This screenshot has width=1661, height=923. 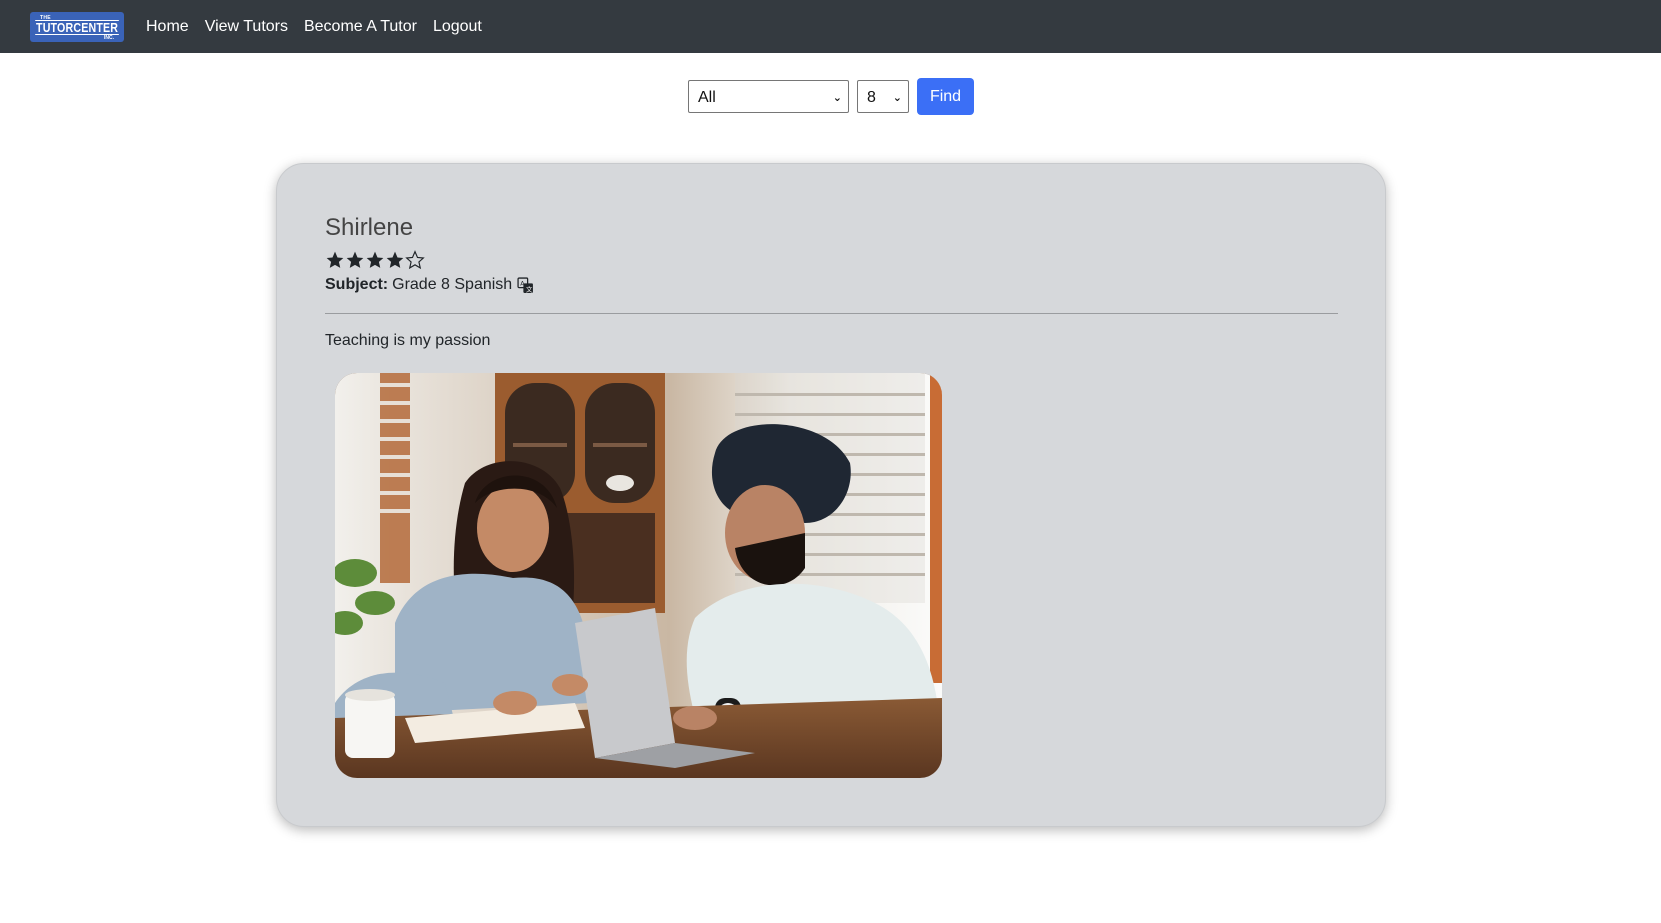 I want to click on subject-select-value: All, so click(x=707, y=97).